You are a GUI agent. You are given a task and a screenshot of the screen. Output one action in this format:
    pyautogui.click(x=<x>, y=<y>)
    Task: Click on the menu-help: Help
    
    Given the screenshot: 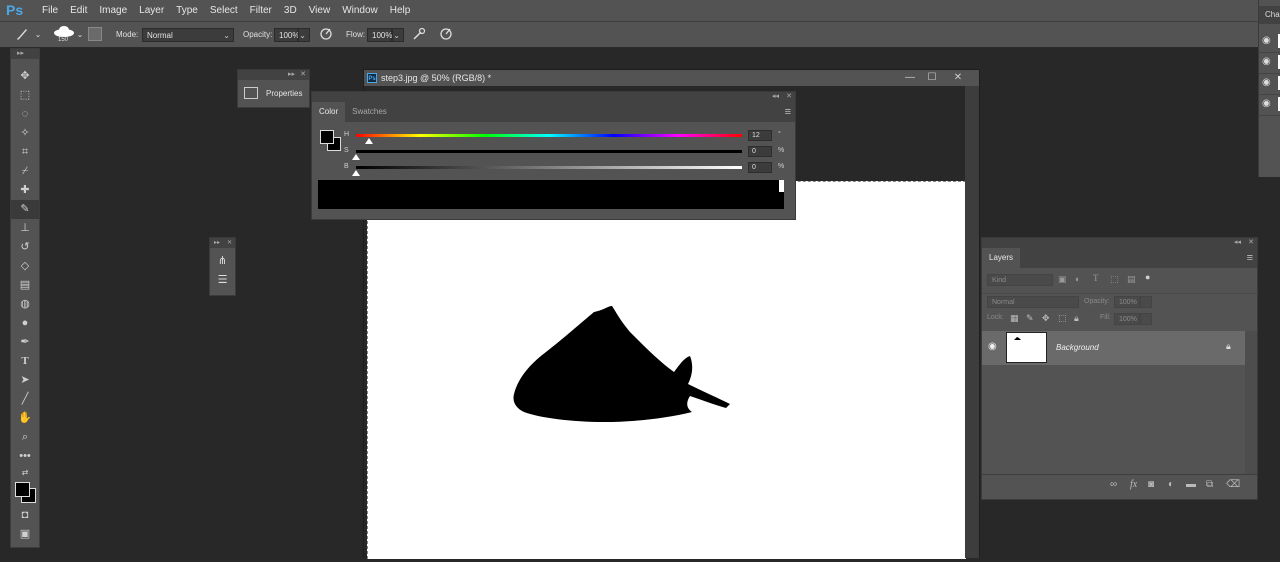 What is the action you would take?
    pyautogui.click(x=400, y=11)
    